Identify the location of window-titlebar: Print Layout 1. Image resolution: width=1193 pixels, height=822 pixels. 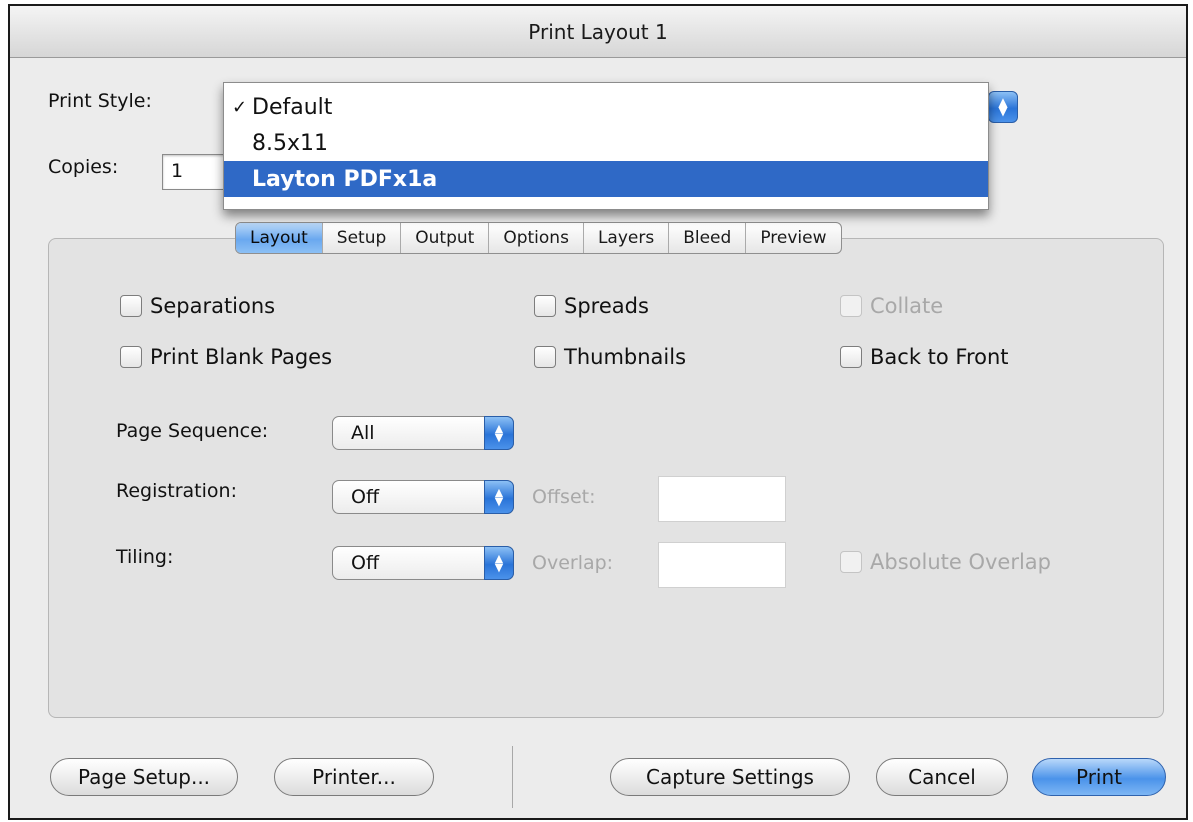
(598, 32).